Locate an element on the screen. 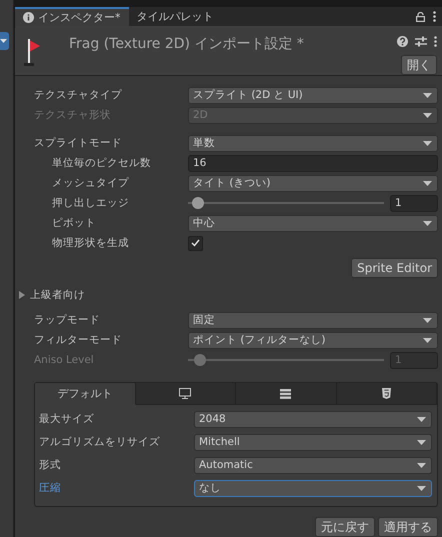  triangle-icon is located at coordinates (22, 295).